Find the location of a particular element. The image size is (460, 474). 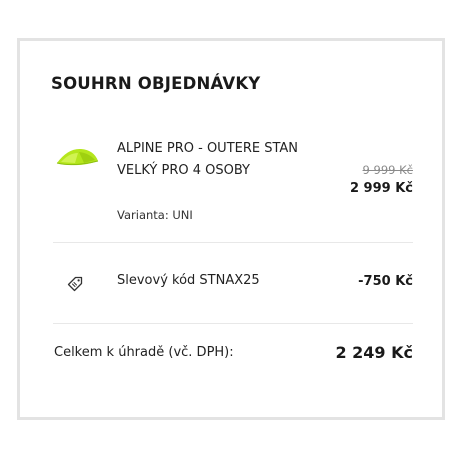

order-summary-title: SOUHRN OBJEDNÁVKY is located at coordinates (156, 83).